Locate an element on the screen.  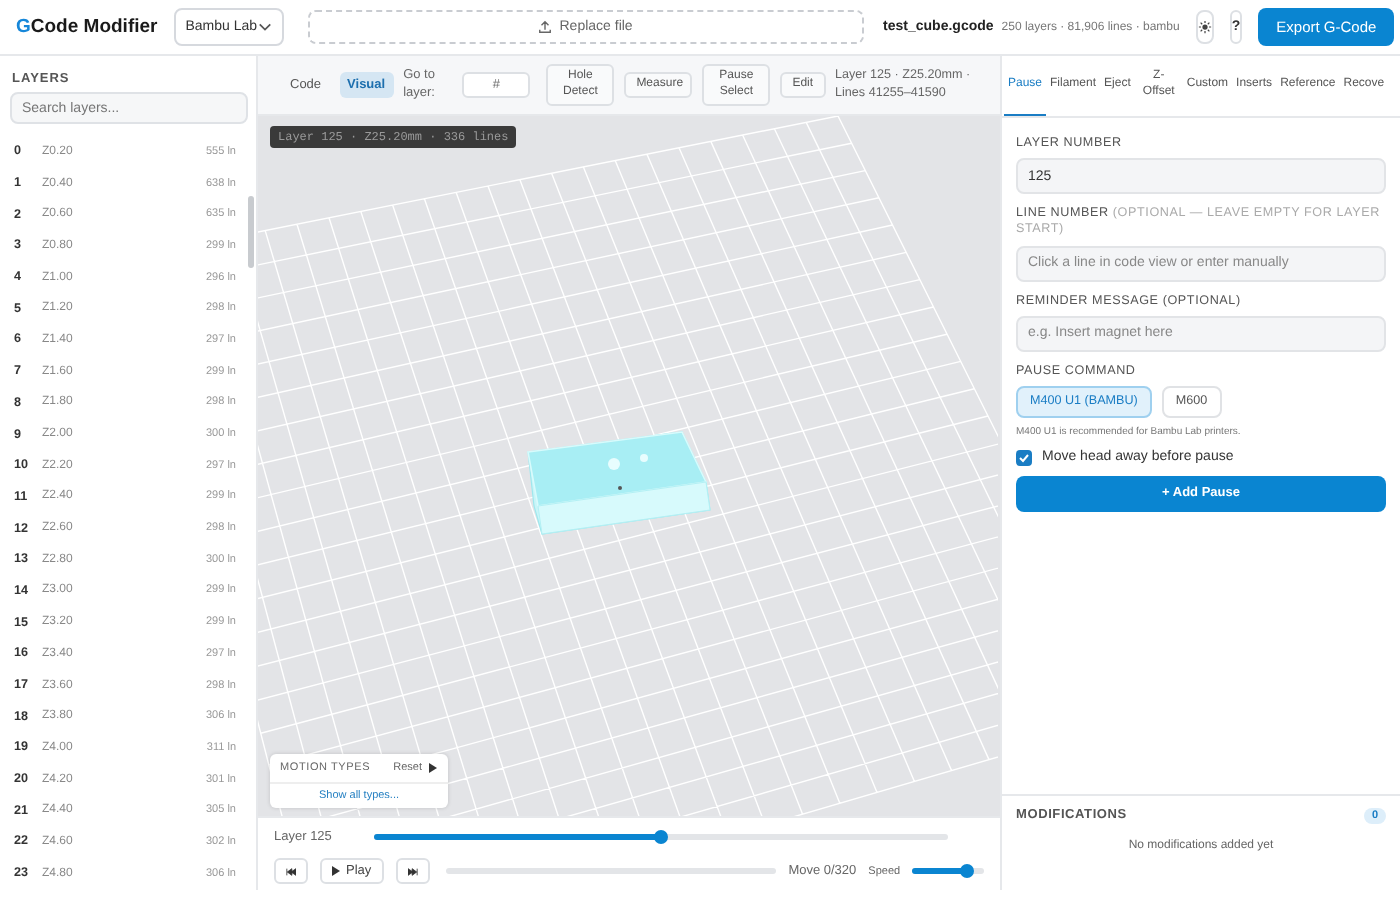
play-icon is located at coordinates (336, 871).